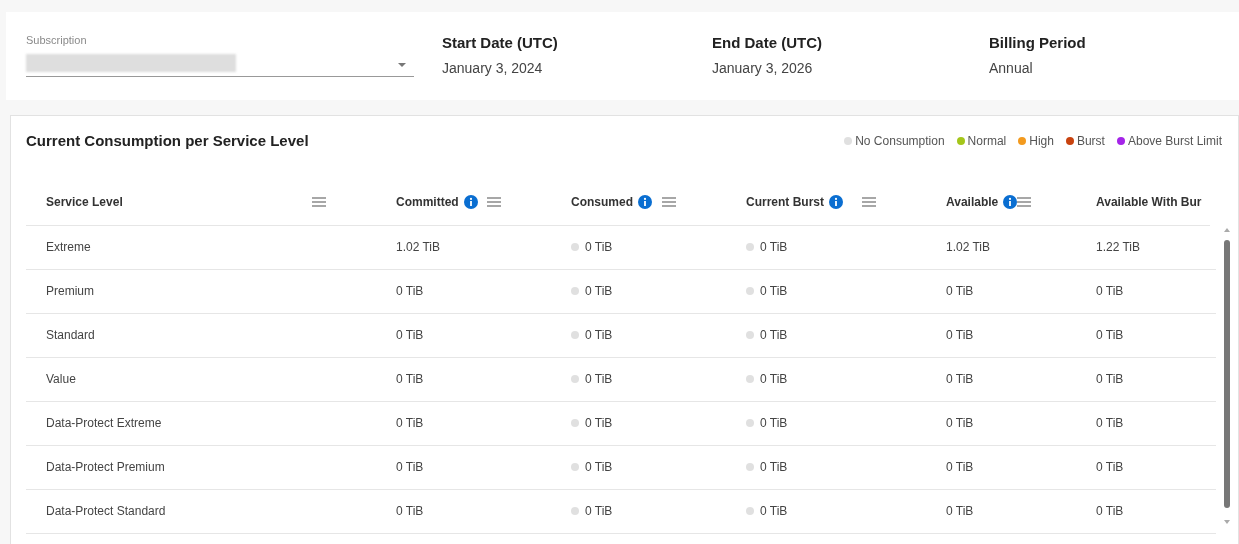  I want to click on table-cell-text: Value, so click(61, 379).